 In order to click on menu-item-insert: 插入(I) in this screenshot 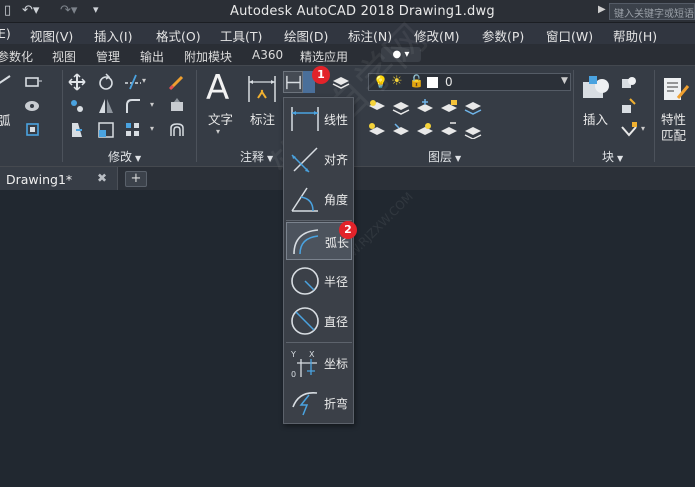, I will do `click(113, 35)`.